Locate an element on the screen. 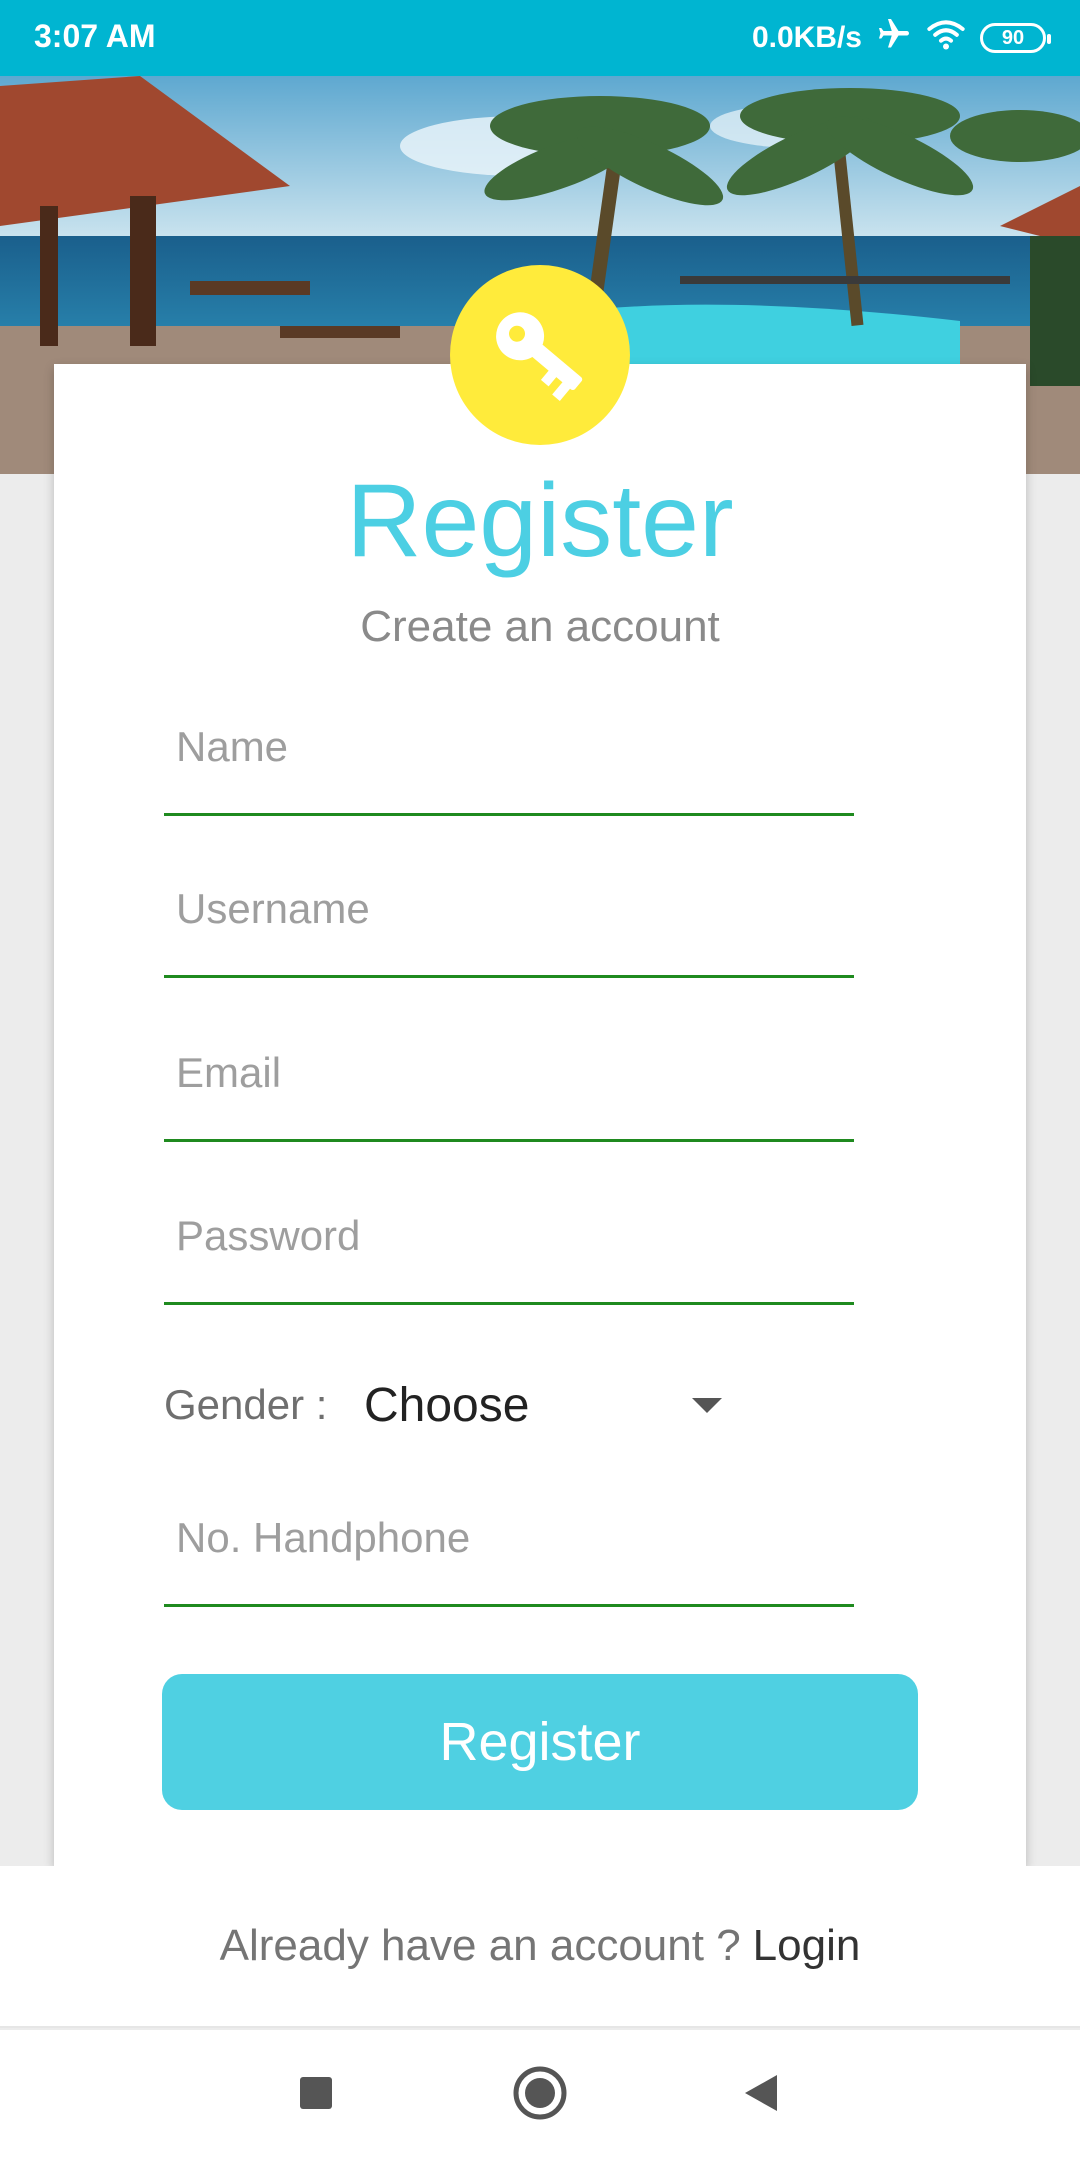 The height and width of the screenshot is (2160, 1080). status-icons: 0.0KB/s 90 is located at coordinates (901, 38).